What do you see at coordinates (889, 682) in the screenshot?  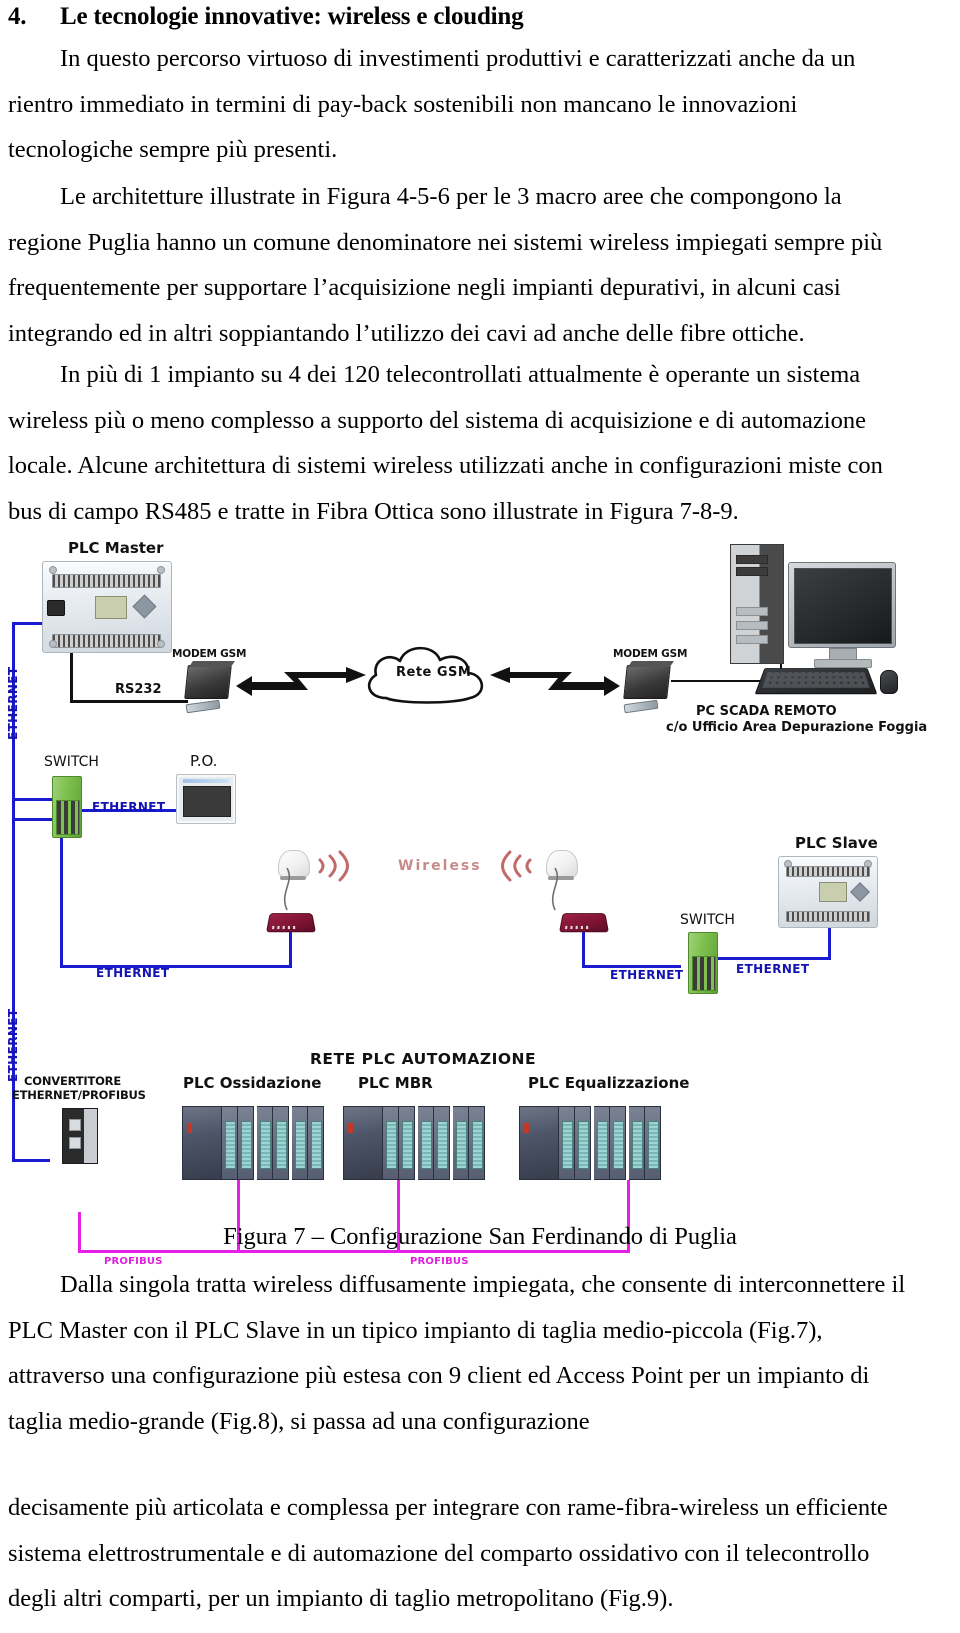 I see `mouse` at bounding box center [889, 682].